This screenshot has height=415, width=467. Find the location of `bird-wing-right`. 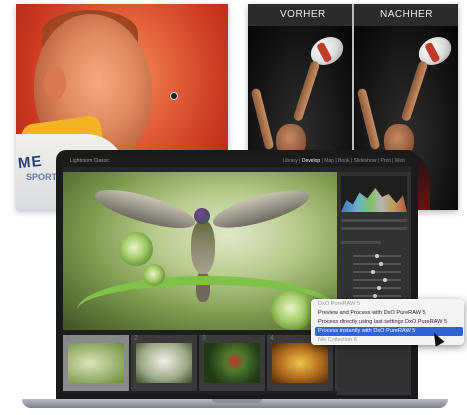

bird-wing-right is located at coordinates (261, 209).